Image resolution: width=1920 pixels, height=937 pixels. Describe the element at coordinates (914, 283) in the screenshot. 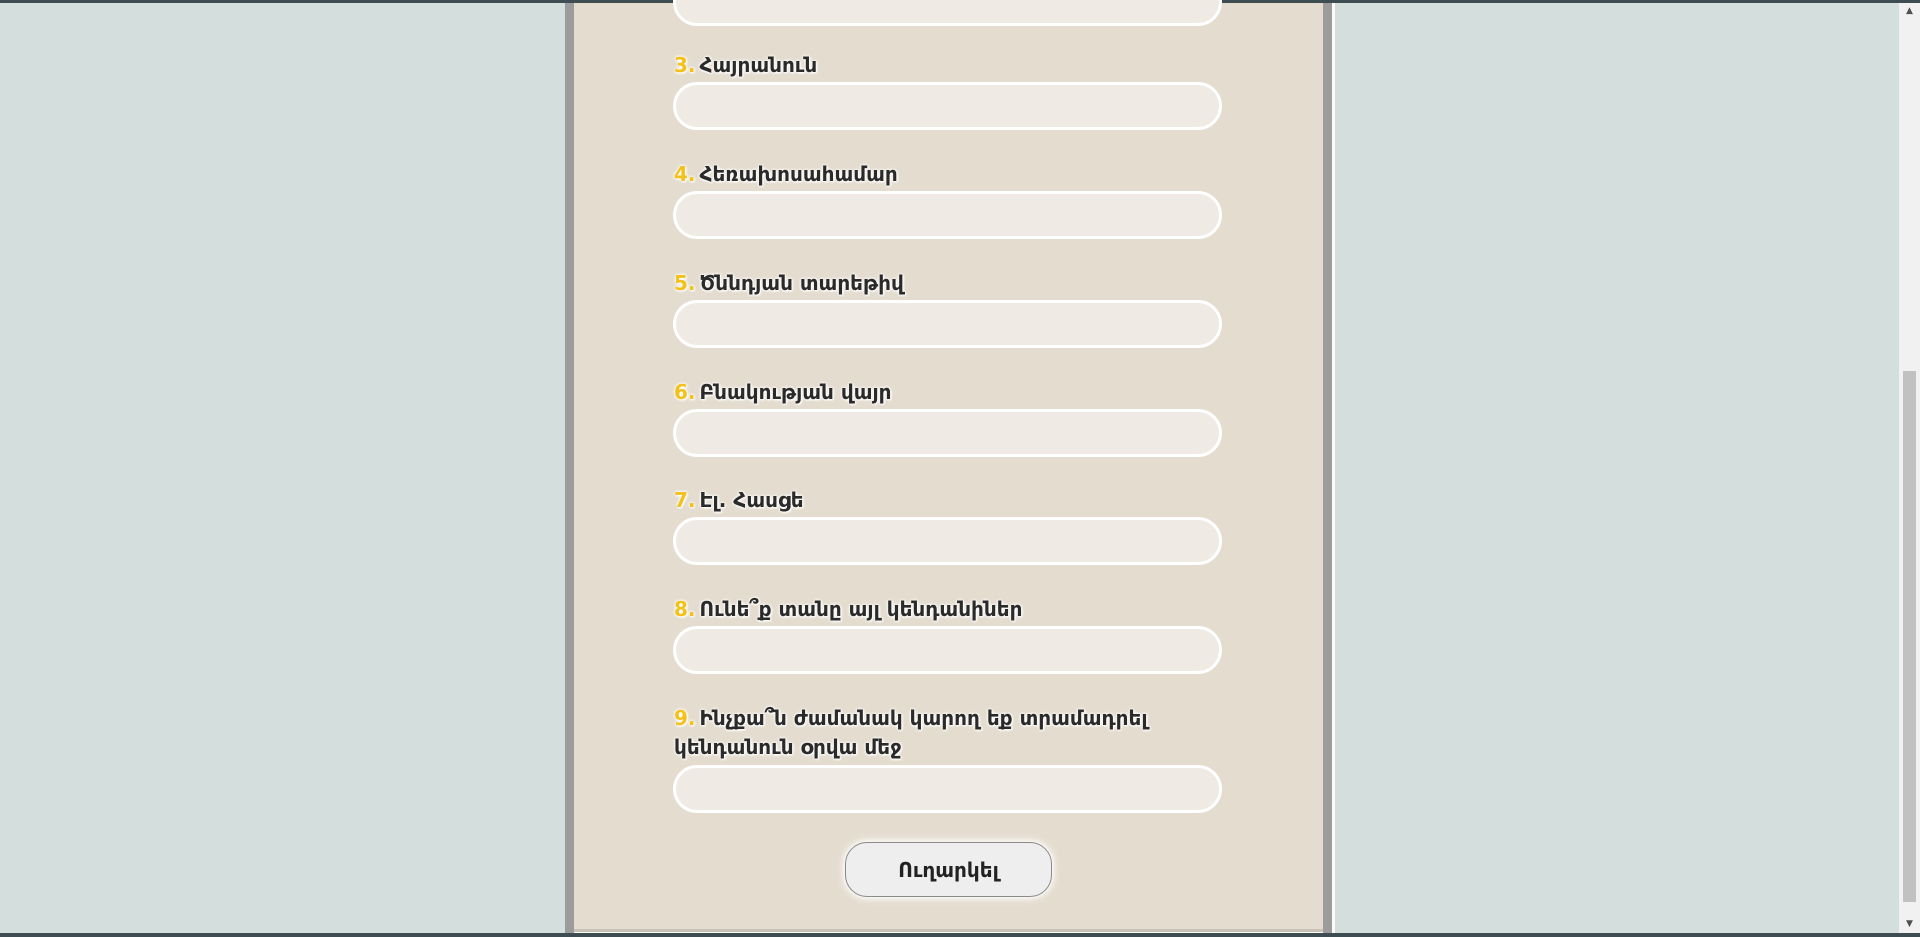

I see `field-label-birth-year: 5. Ծննդյան տարեթիվ` at that location.